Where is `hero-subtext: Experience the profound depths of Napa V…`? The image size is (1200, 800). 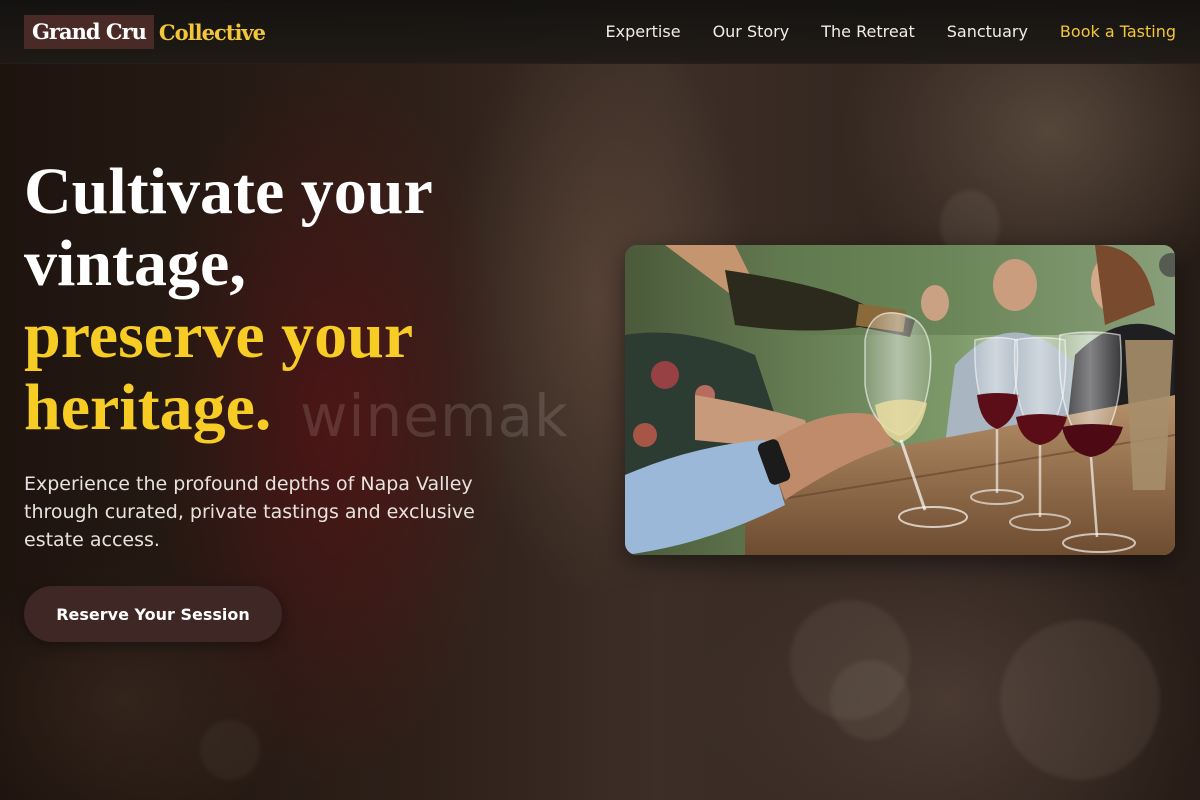
hero-subtext: Experience the profound depths of Napa V… is located at coordinates (249, 512).